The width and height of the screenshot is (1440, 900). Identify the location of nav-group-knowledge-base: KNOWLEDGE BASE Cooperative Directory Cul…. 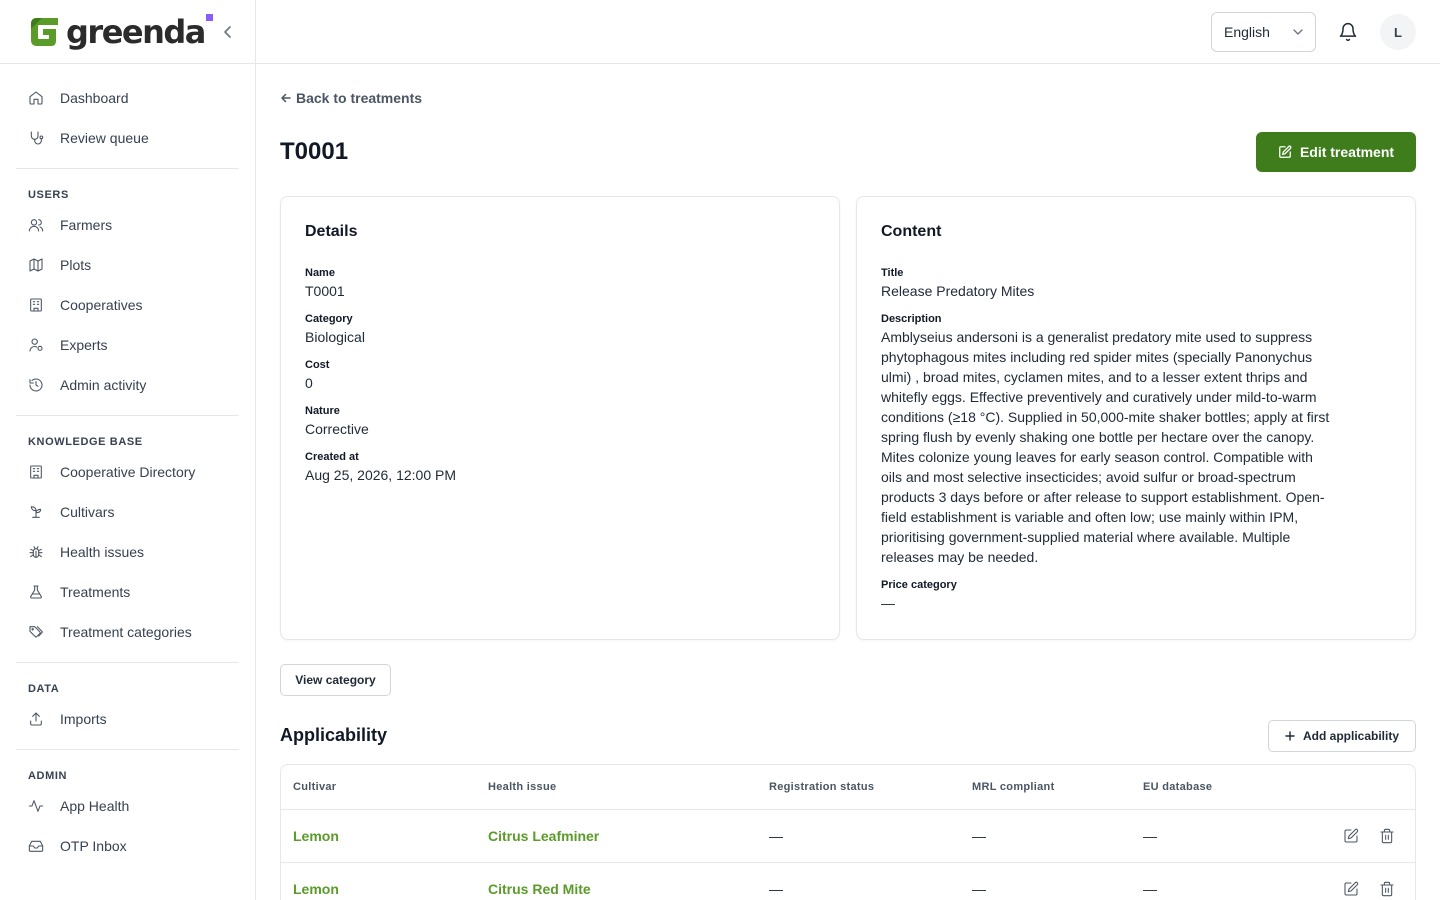
(127, 539).